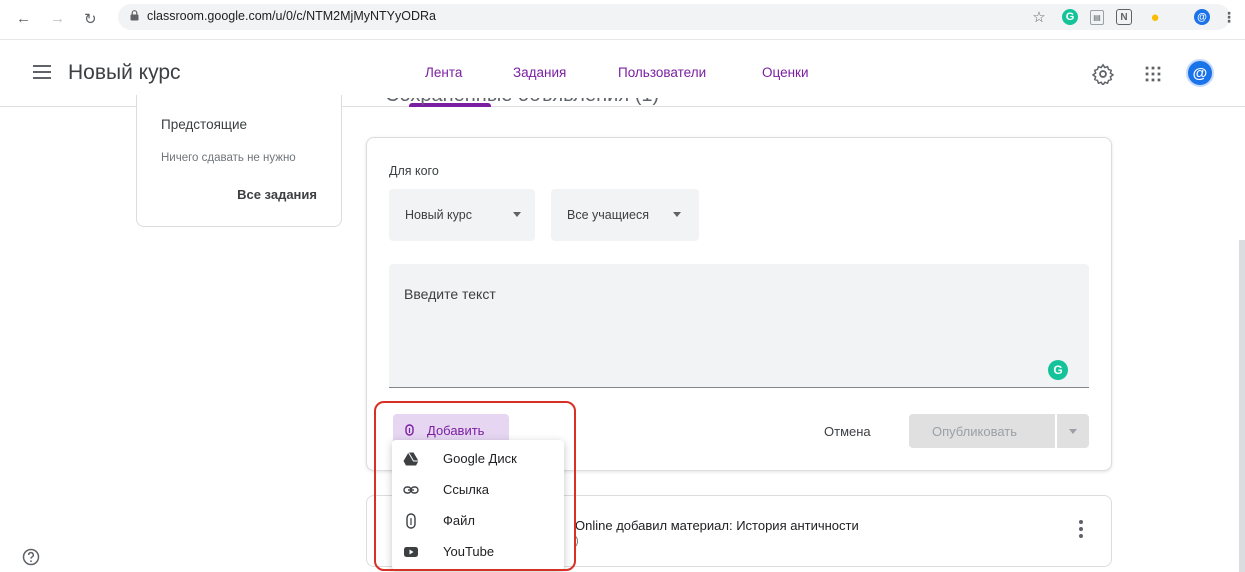  What do you see at coordinates (450, 294) in the screenshot?
I see `text-placeholder: Введите текст` at bounding box center [450, 294].